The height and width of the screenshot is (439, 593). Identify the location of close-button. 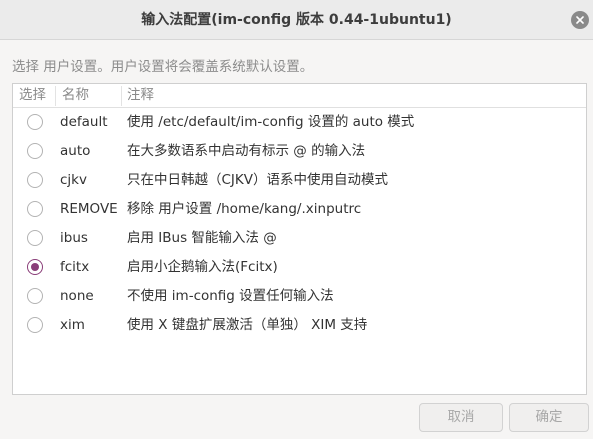
(580, 20).